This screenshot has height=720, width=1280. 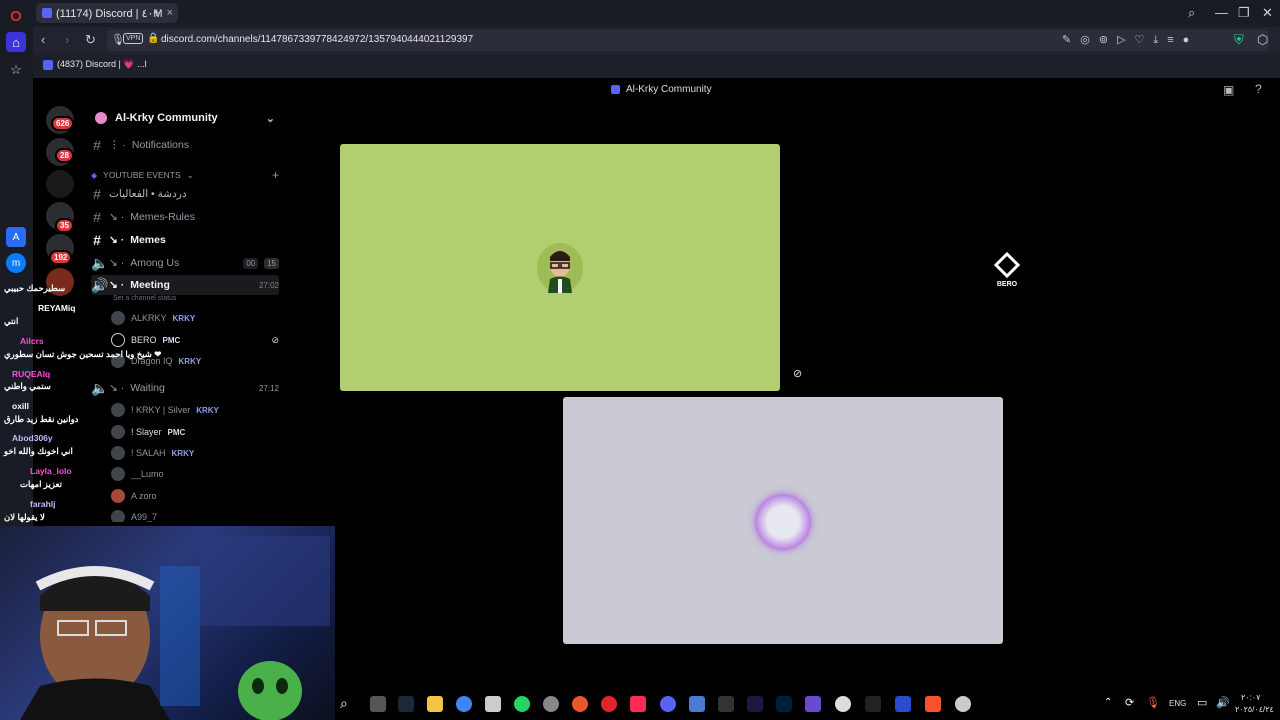 I want to click on close-window-icon: ✕, so click(x=1267, y=13).